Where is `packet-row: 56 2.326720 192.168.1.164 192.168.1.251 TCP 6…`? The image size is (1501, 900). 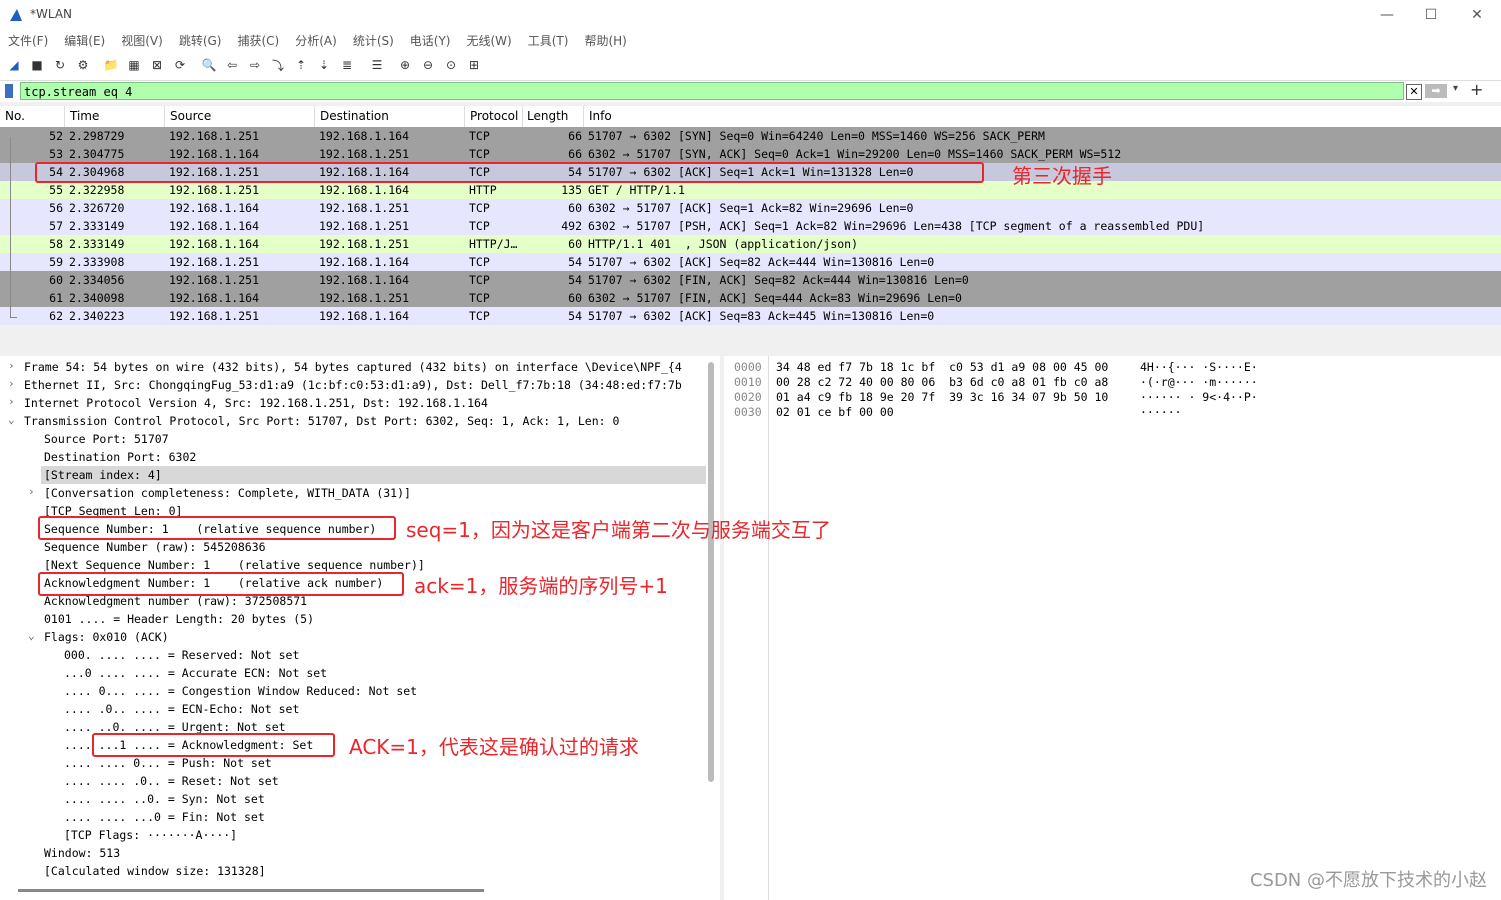 packet-row: 56 2.326720 192.168.1.164 192.168.1.251 TCP 6… is located at coordinates (750, 208).